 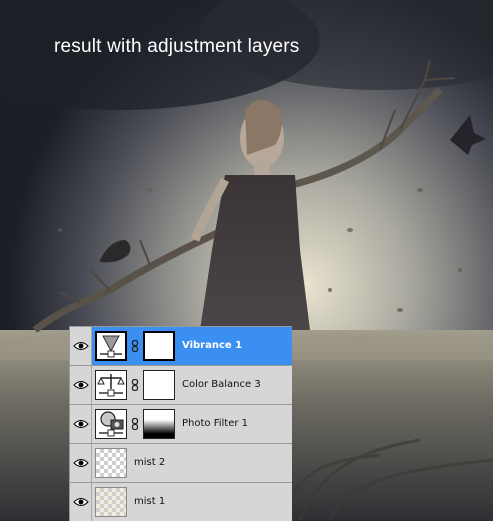 I want to click on layer-row-photo-filter: Photo Filter 1, so click(x=181, y=424).